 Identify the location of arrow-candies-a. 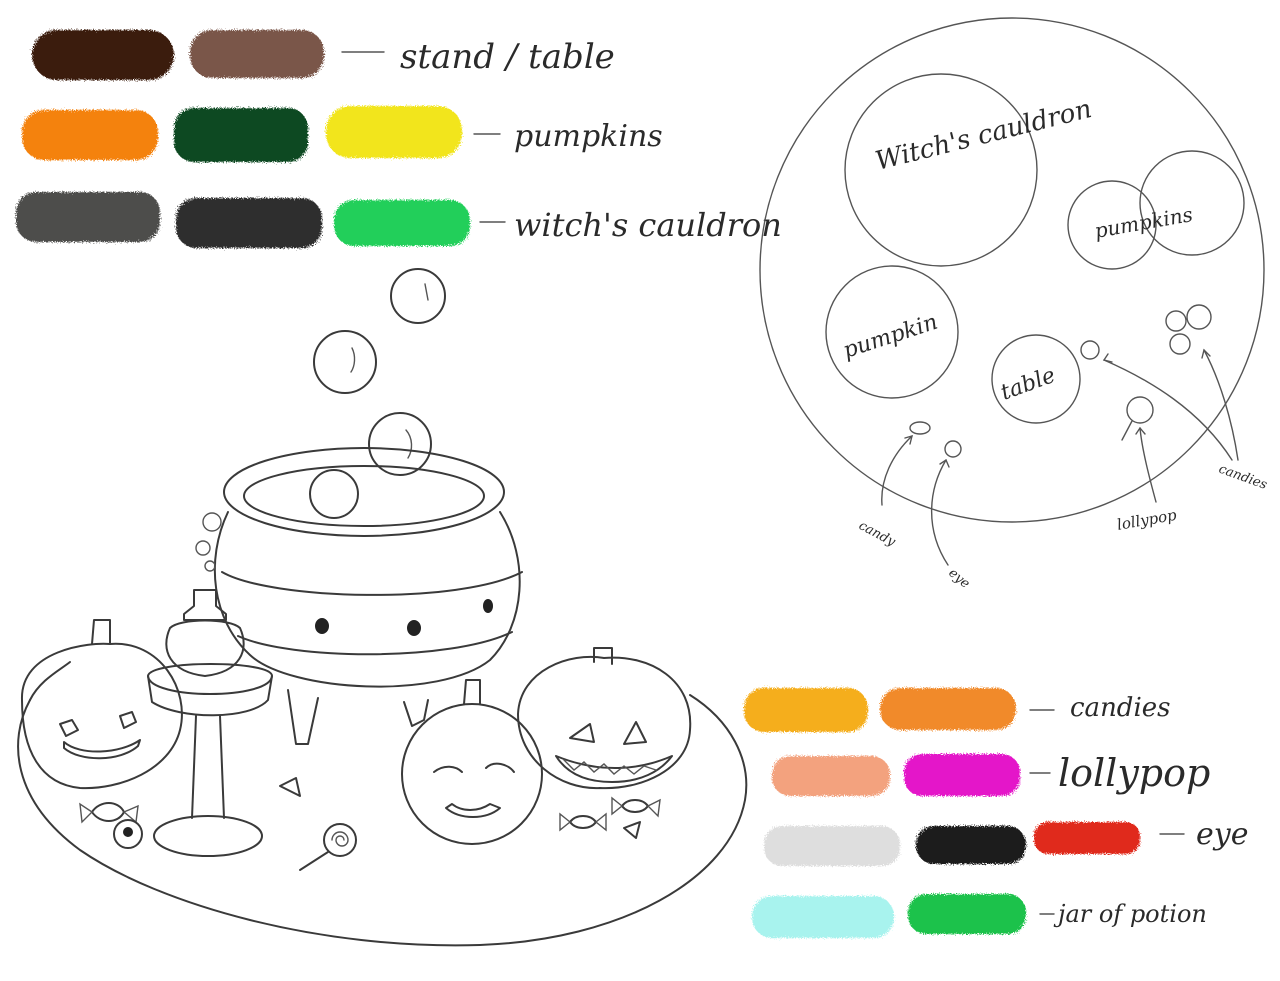
(1168, 410).